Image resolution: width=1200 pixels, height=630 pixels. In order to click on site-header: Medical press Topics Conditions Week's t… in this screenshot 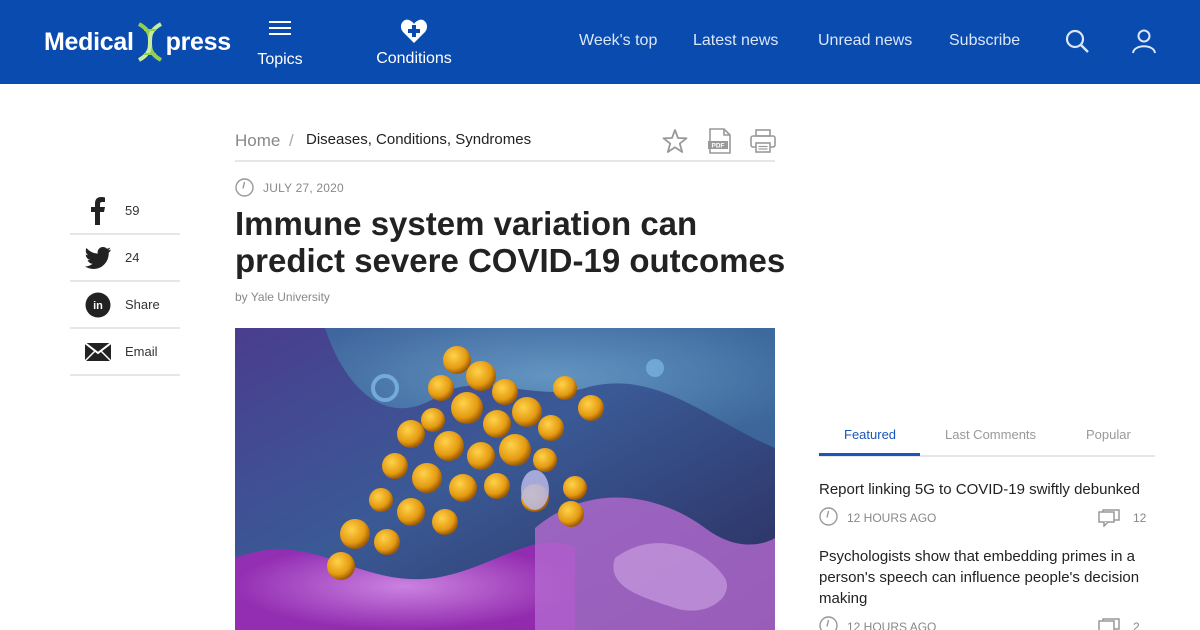, I will do `click(600, 42)`.